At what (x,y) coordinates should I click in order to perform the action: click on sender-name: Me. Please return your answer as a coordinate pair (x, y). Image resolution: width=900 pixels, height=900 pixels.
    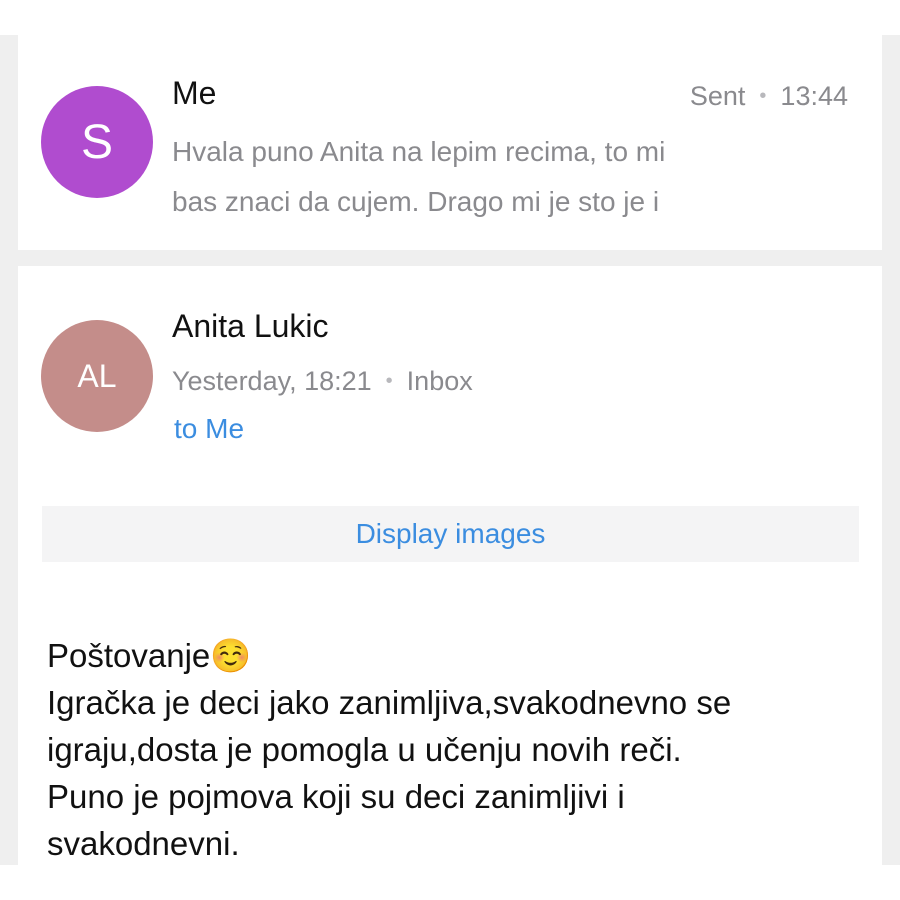
    Looking at the image, I should click on (194, 93).